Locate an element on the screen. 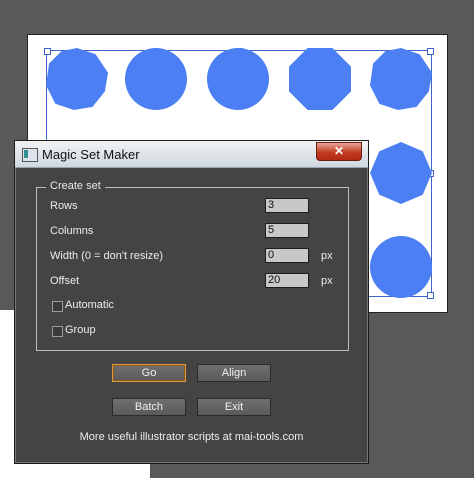 The height and width of the screenshot is (478, 474). go-button: Go is located at coordinates (149, 373).